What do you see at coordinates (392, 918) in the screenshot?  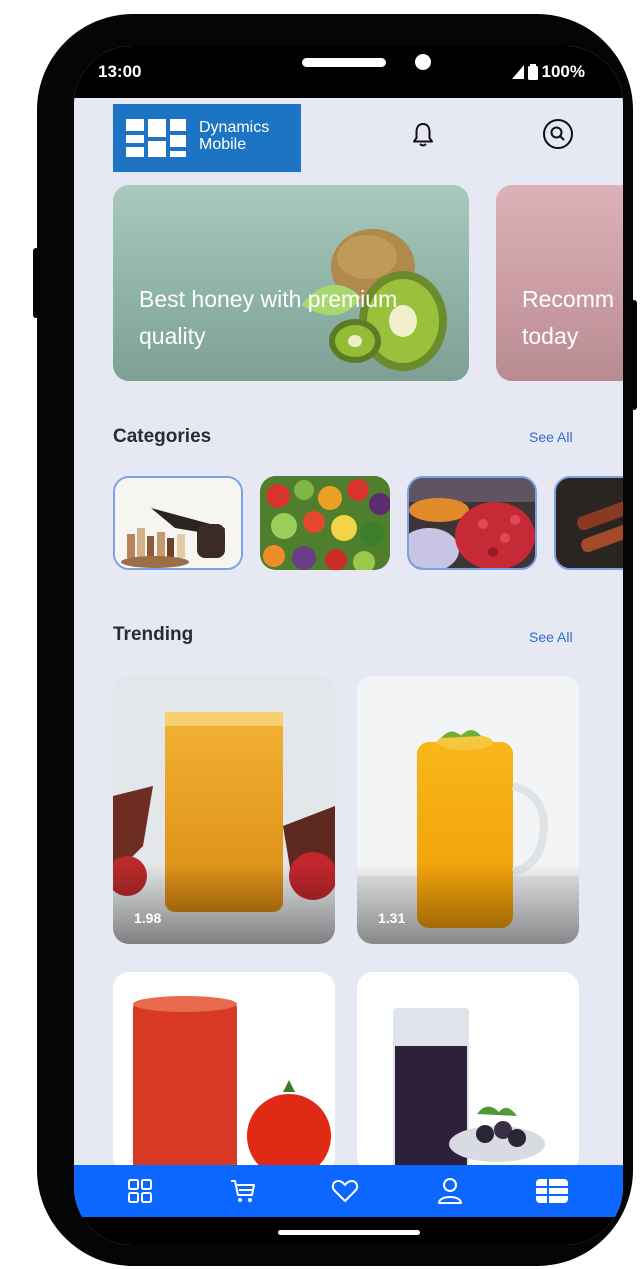 I see `product-price-2: 1.31` at bounding box center [392, 918].